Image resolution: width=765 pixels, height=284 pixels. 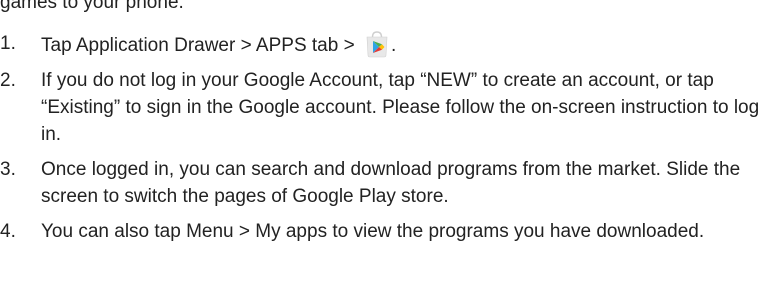 What do you see at coordinates (8, 80) in the screenshot?
I see `step-number: 2.` at bounding box center [8, 80].